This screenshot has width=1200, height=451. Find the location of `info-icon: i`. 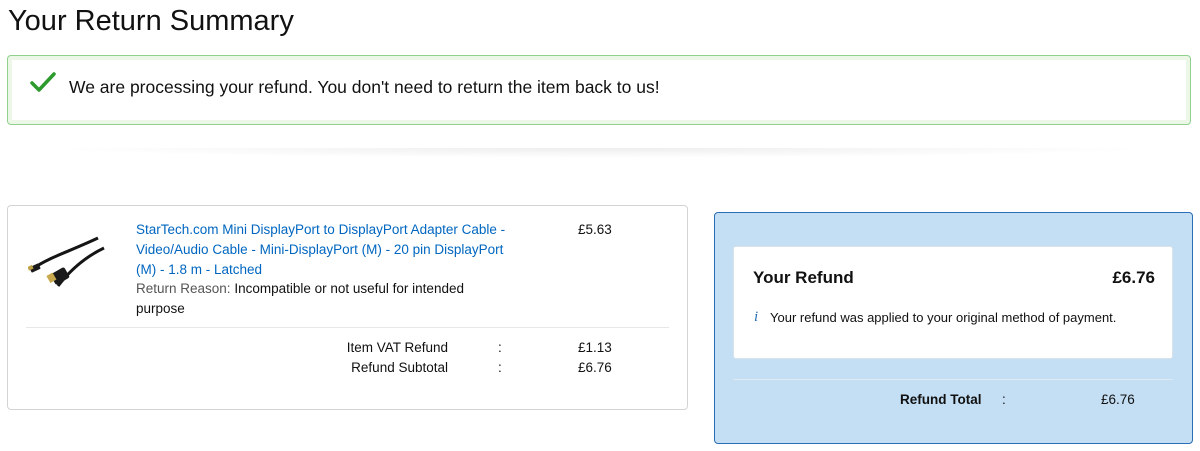

info-icon: i is located at coordinates (756, 317).